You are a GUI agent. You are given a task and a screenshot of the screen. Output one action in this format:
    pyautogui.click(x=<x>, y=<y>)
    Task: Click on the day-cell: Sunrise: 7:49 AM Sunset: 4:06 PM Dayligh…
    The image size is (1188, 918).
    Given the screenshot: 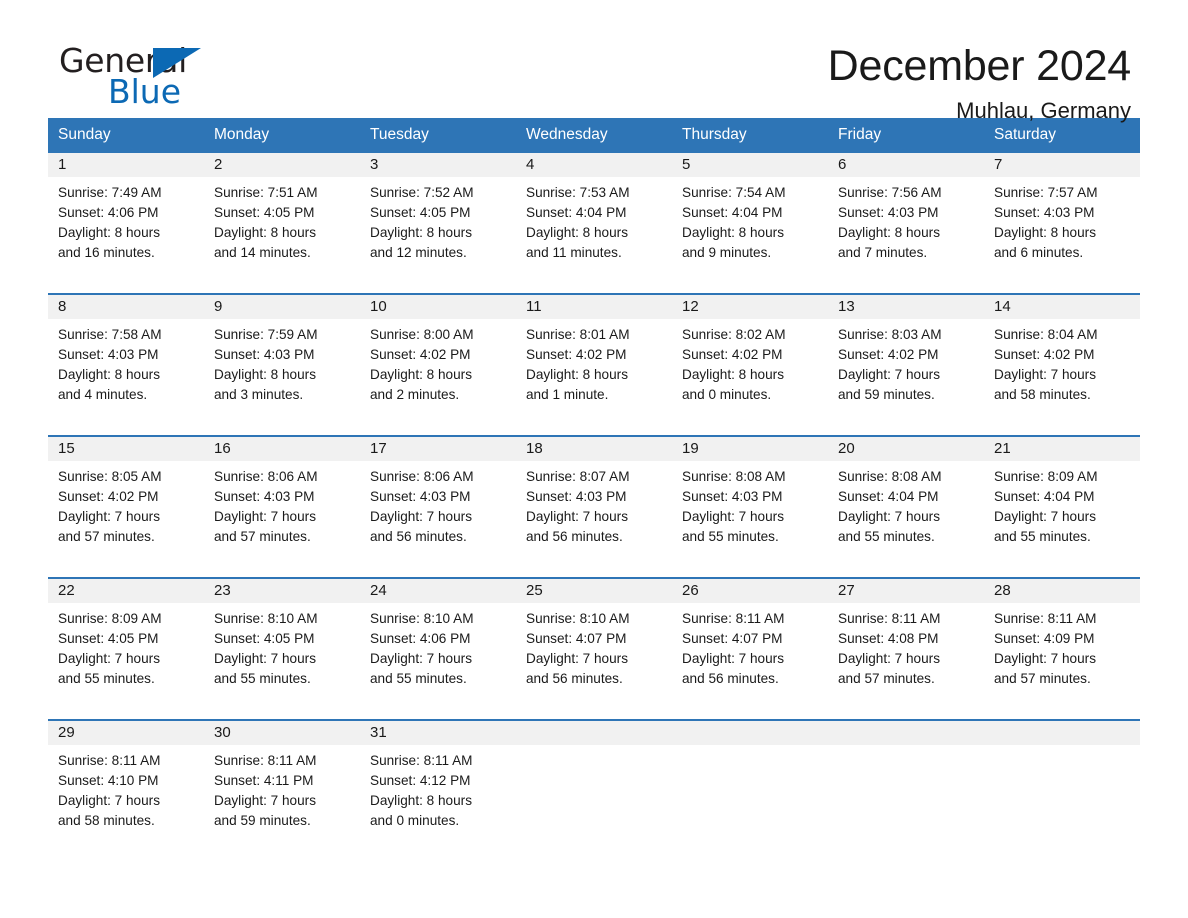 What is the action you would take?
    pyautogui.click(x=126, y=235)
    